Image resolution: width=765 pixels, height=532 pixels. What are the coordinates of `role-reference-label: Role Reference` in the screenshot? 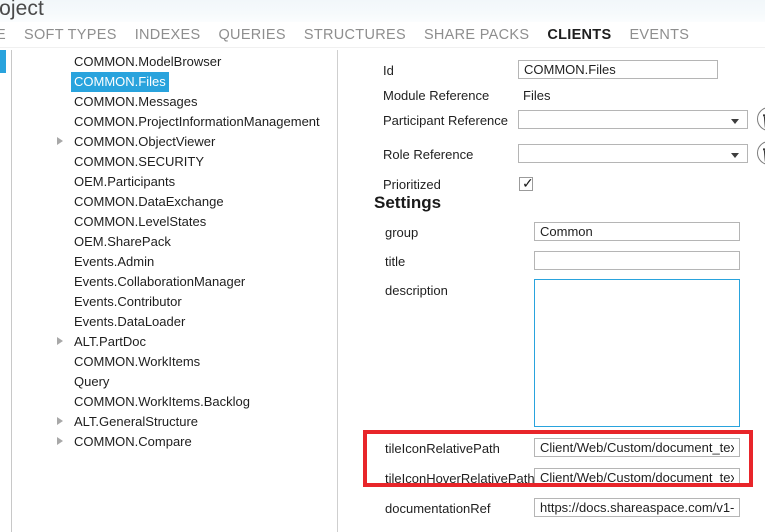 It's located at (428, 154).